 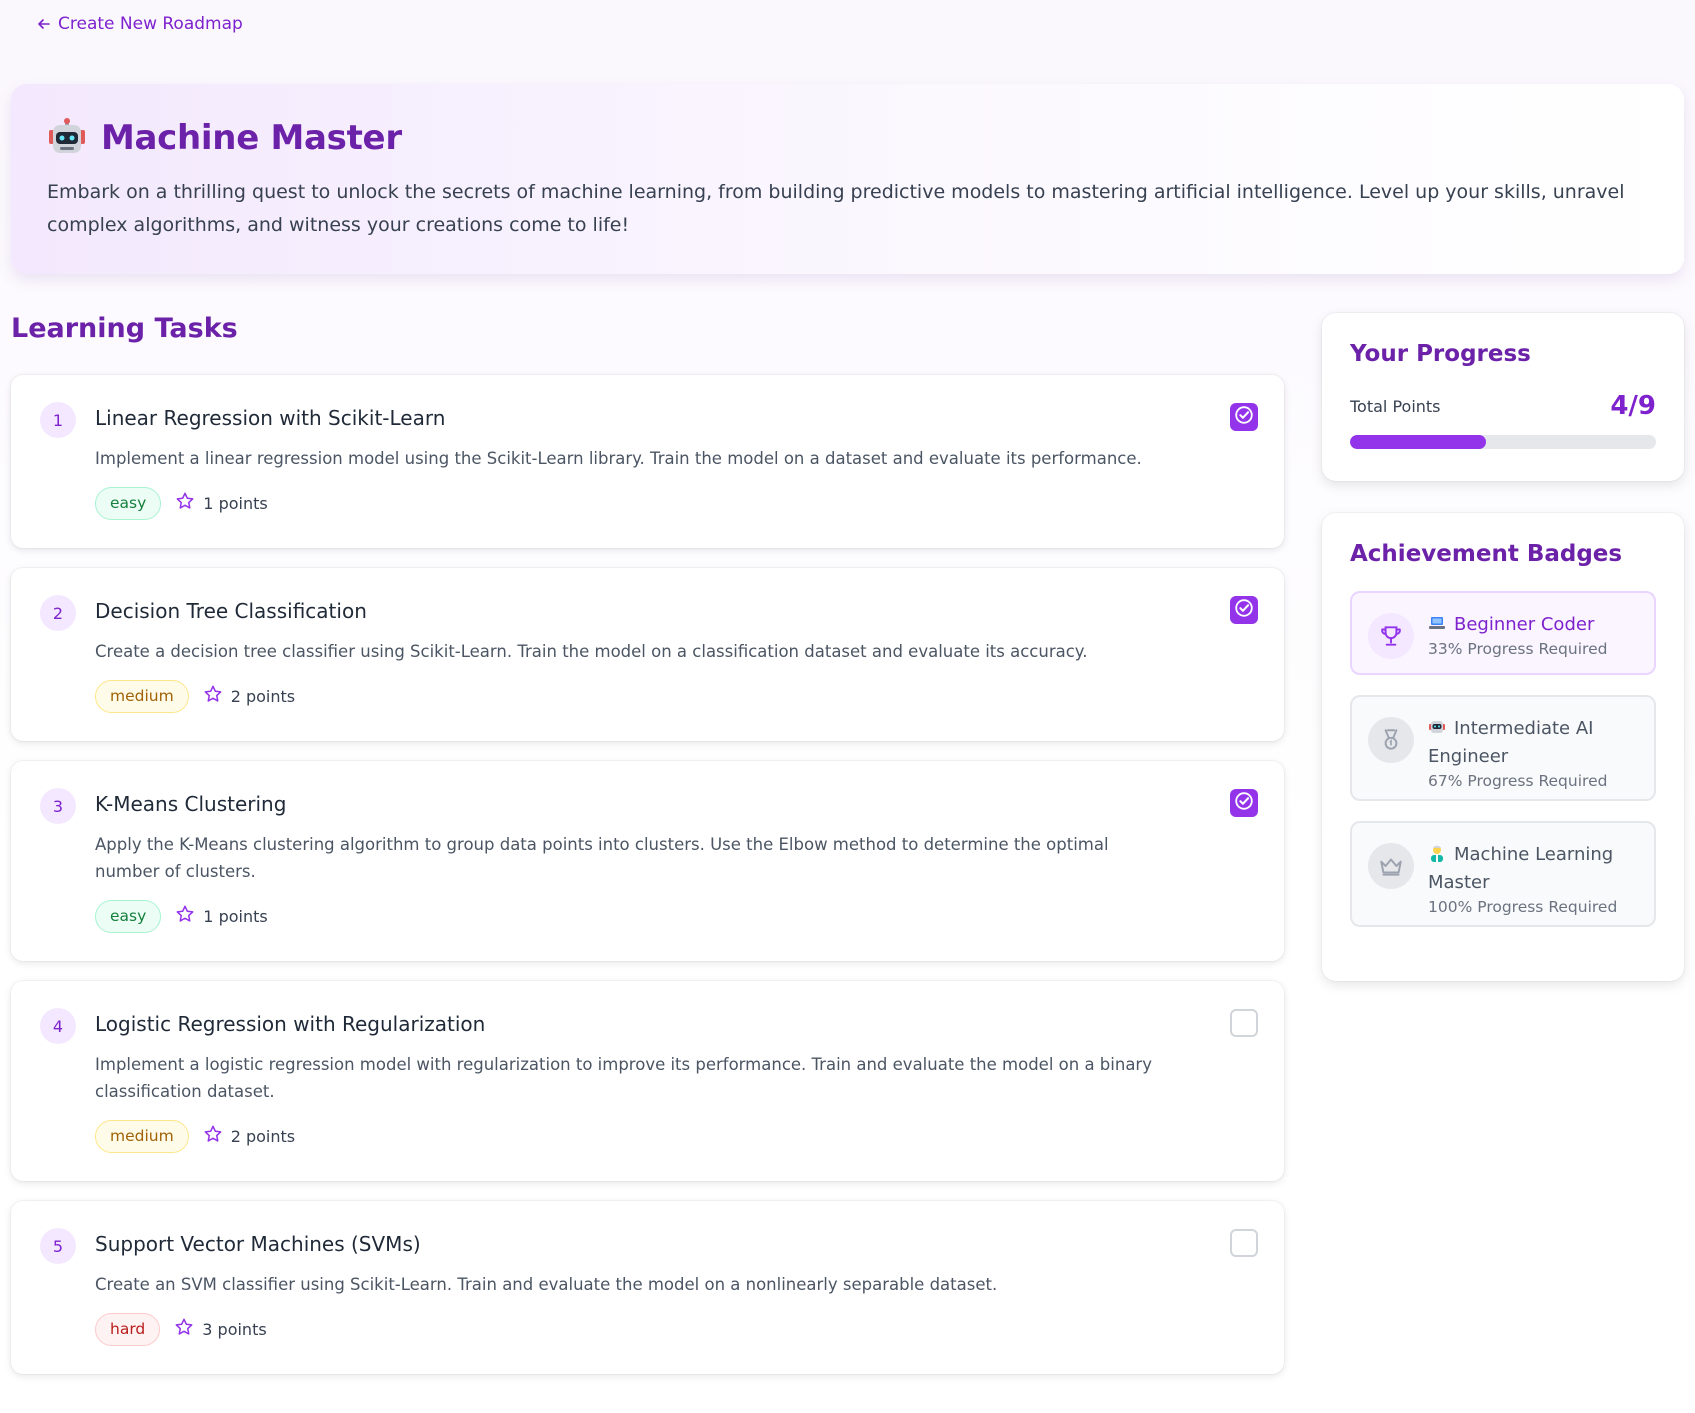 I want to click on task-number: 5, so click(x=58, y=1246).